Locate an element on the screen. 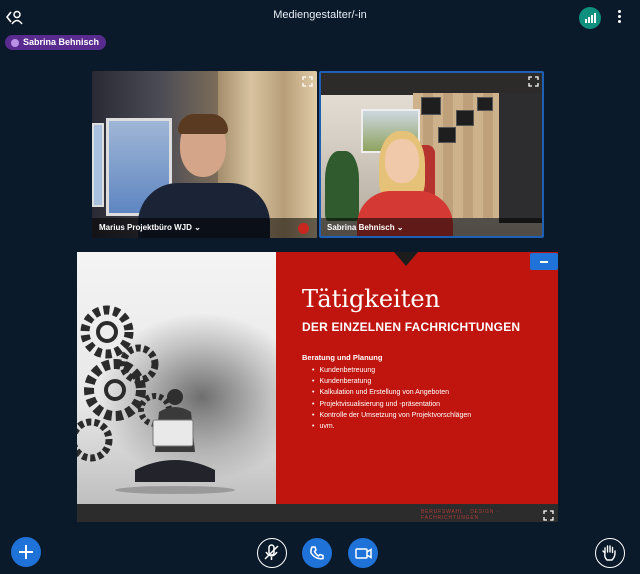 The image size is (640, 574). list-item: Projektvisualisierung und -präsentation is located at coordinates (391, 404).